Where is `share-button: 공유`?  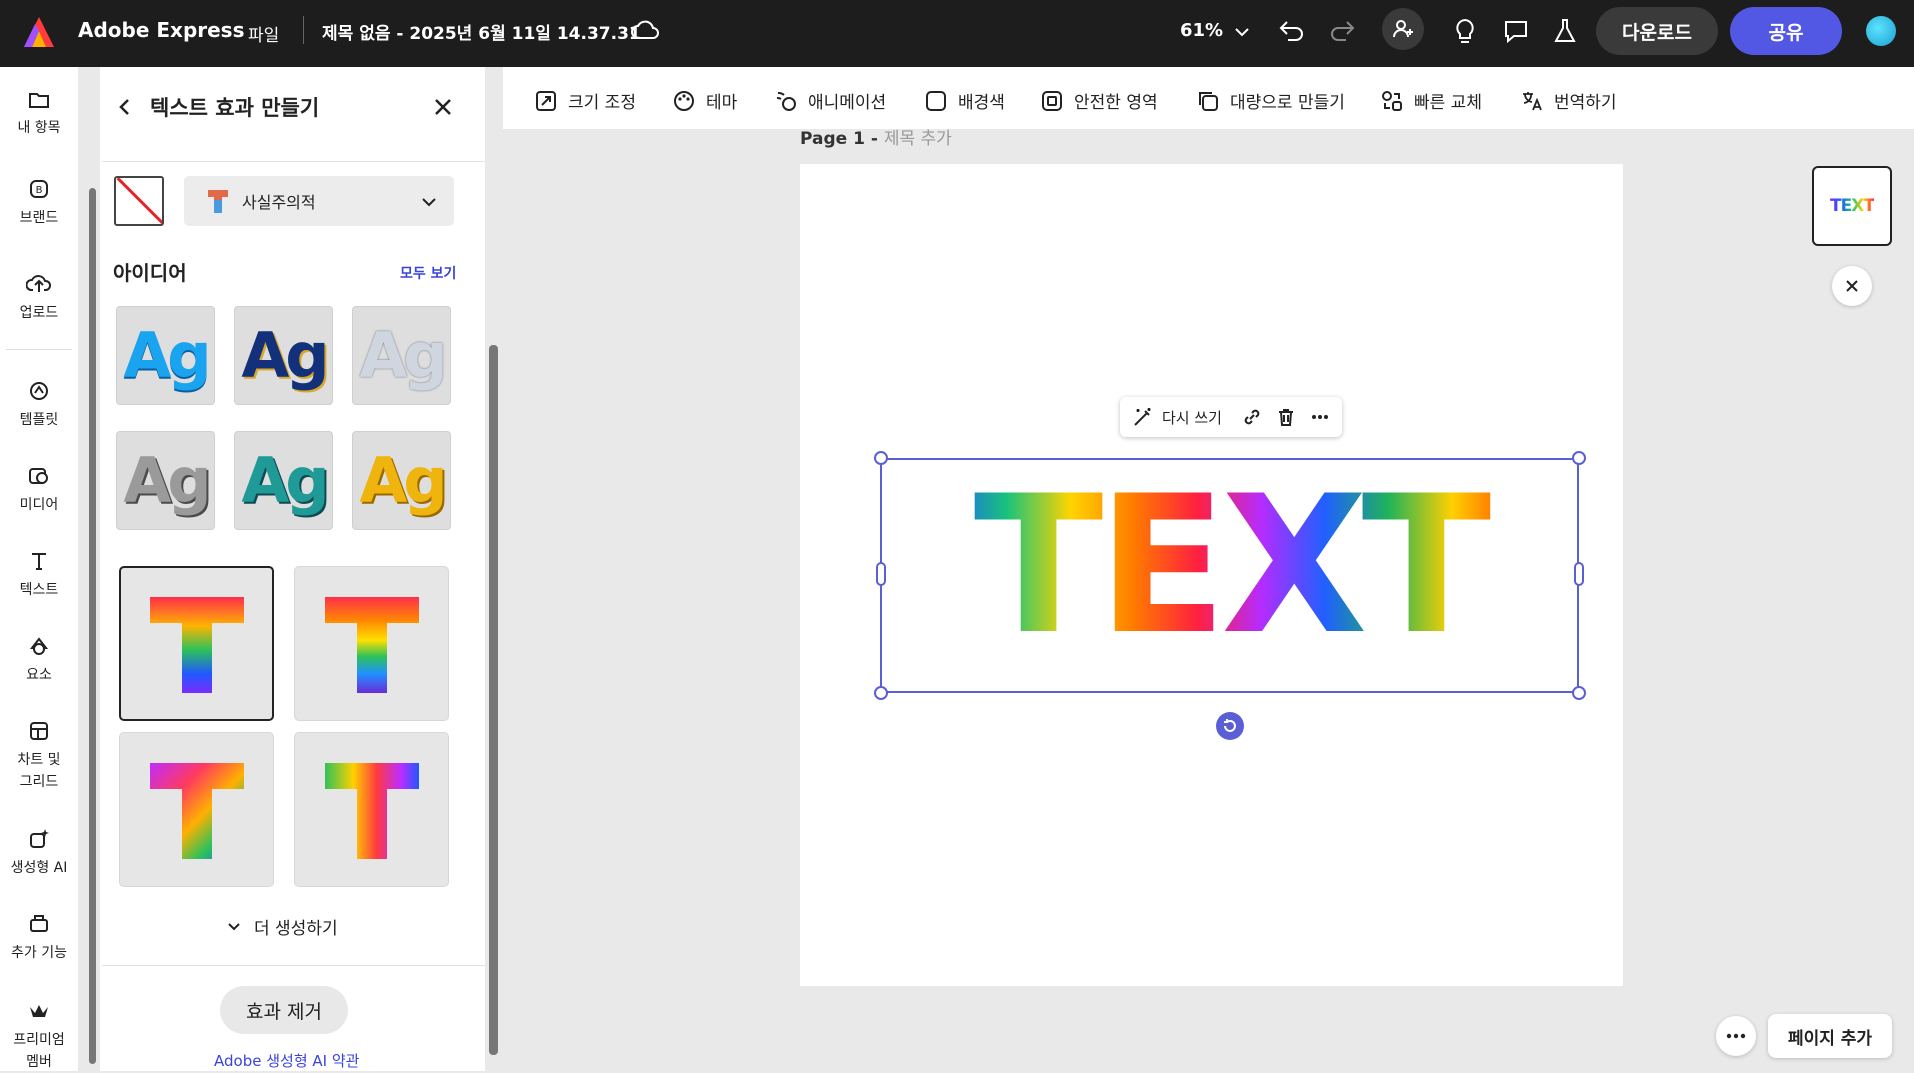
share-button: 공유 is located at coordinates (1786, 31).